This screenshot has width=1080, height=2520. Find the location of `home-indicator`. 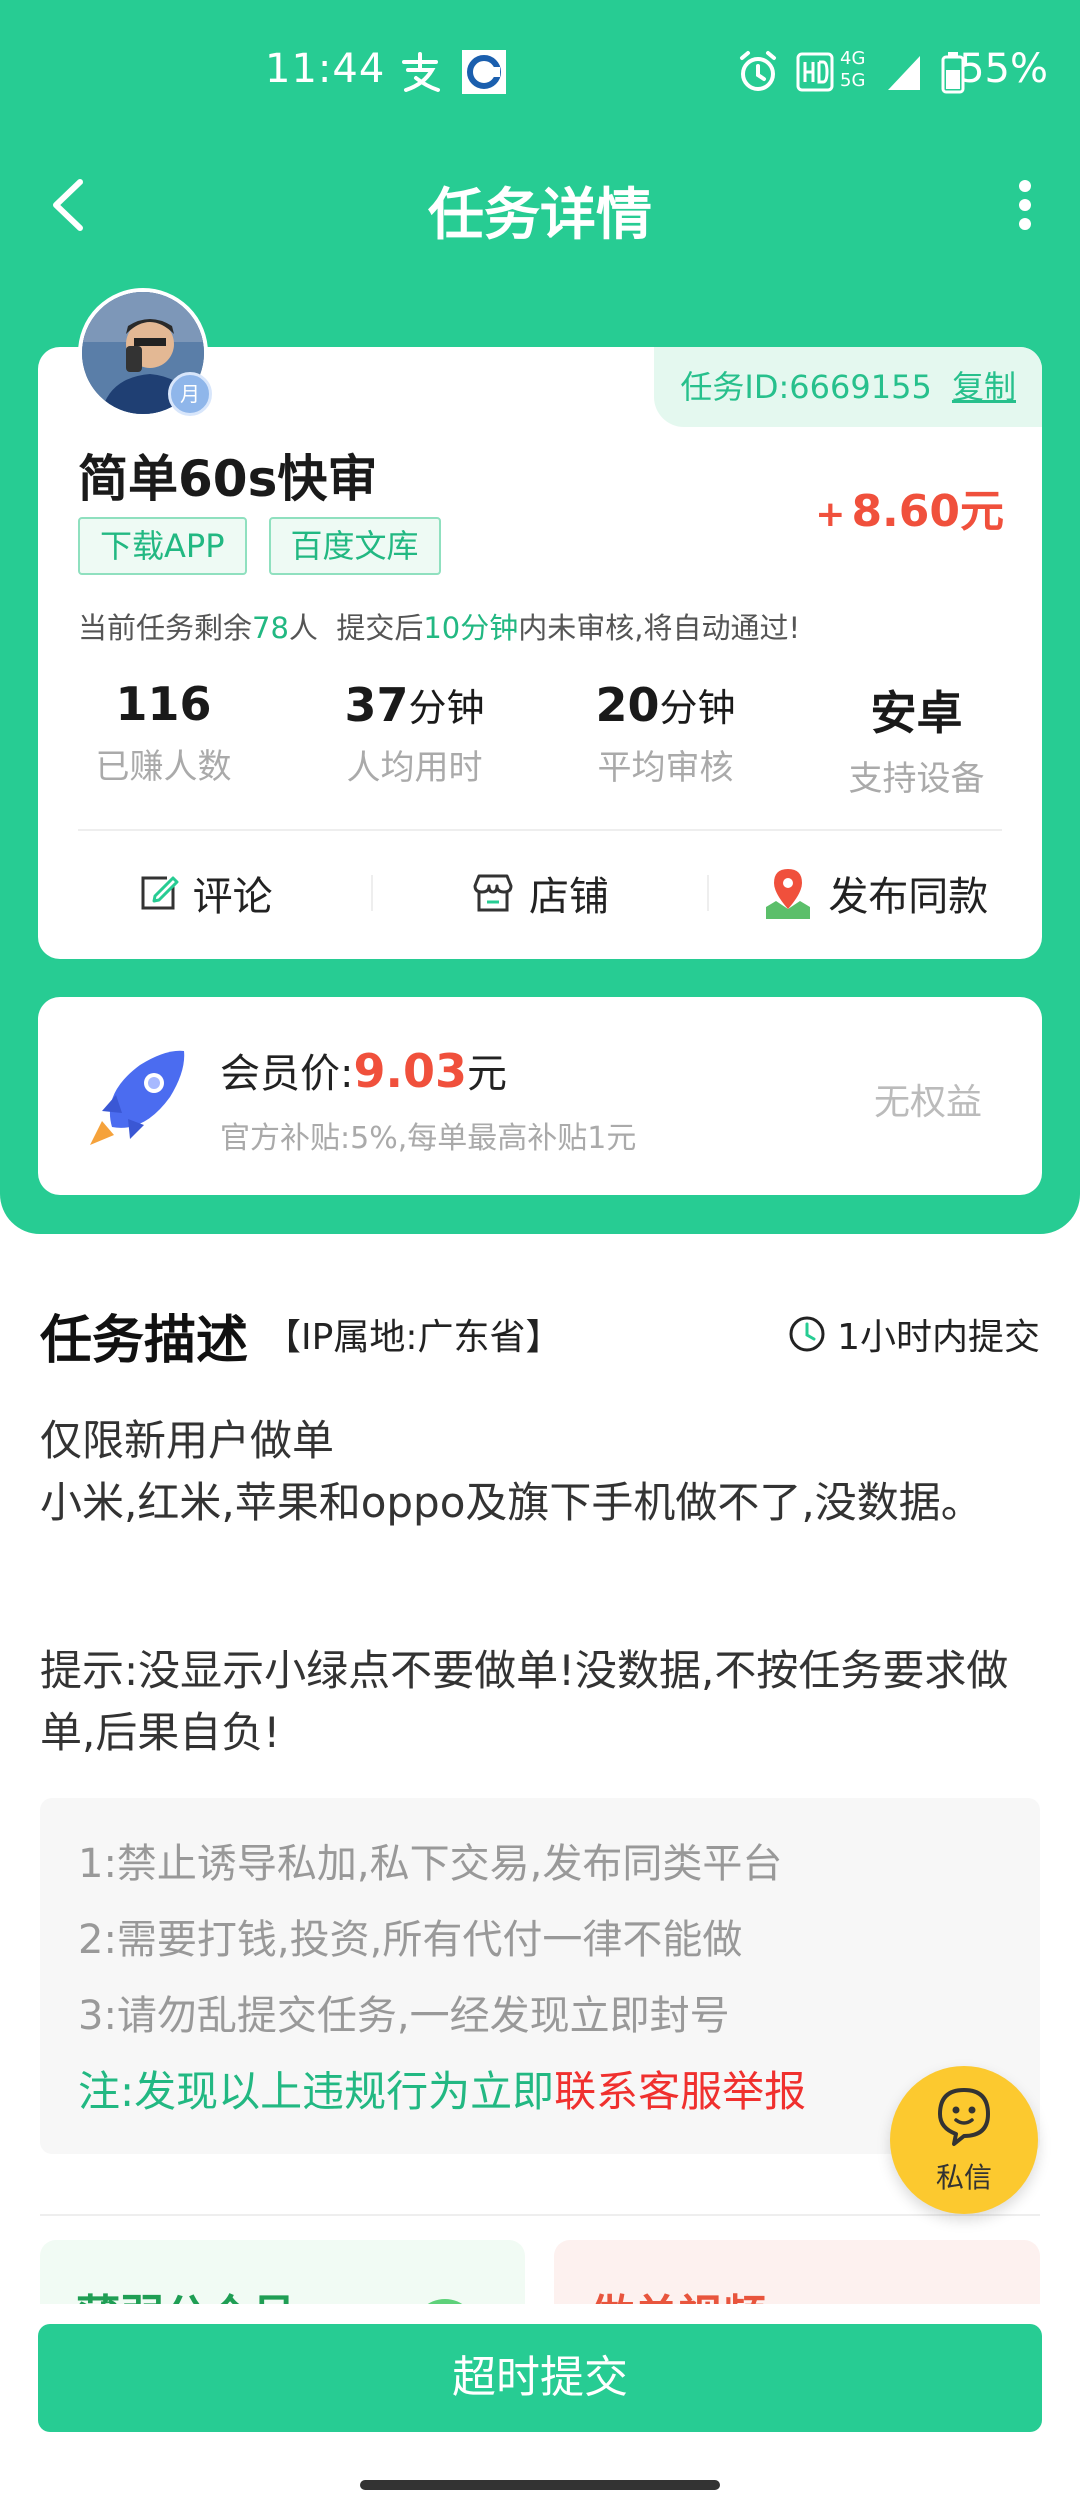

home-indicator is located at coordinates (540, 2485).